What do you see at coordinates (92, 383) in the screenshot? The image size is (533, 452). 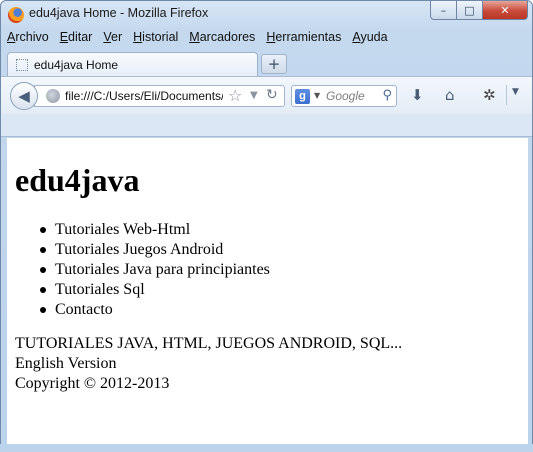 I see `copyright: Copyright © 2012-2013` at bounding box center [92, 383].